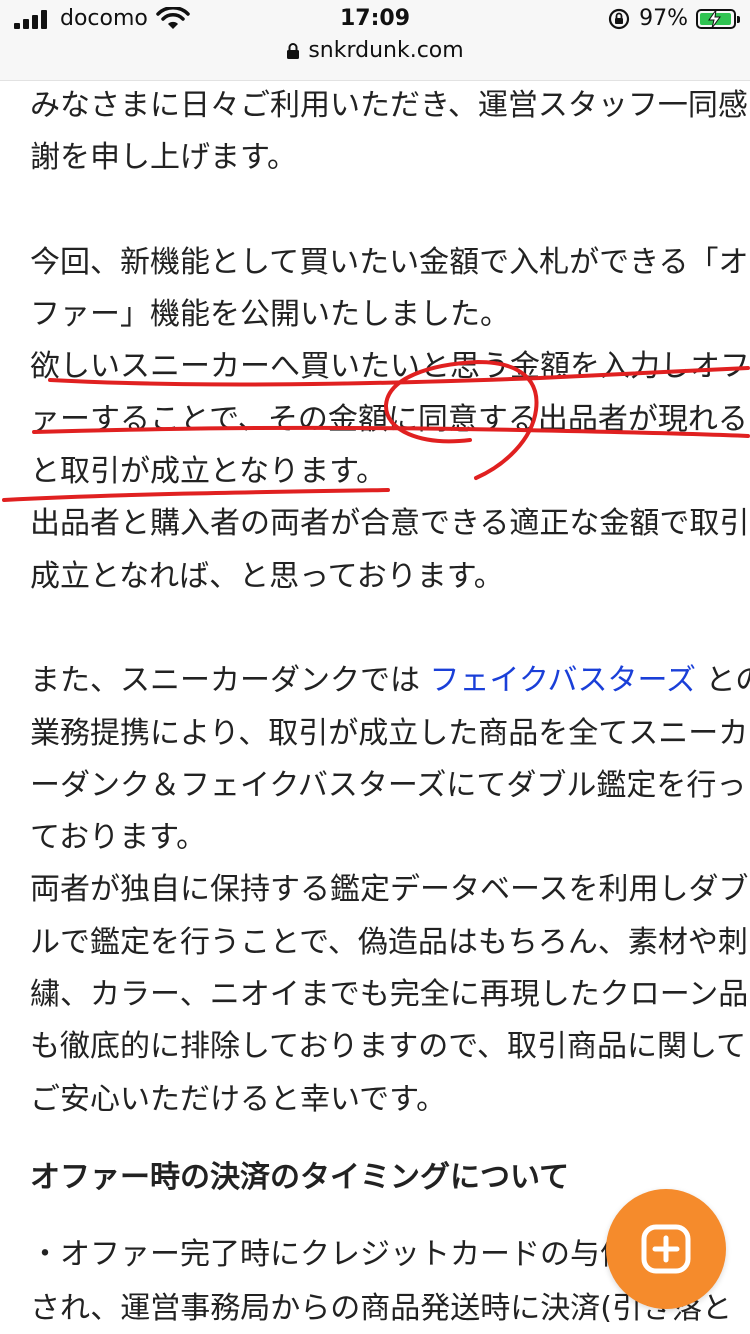 The image size is (750, 1334). Describe the element at coordinates (293, 50) in the screenshot. I see `lock-icon` at that location.